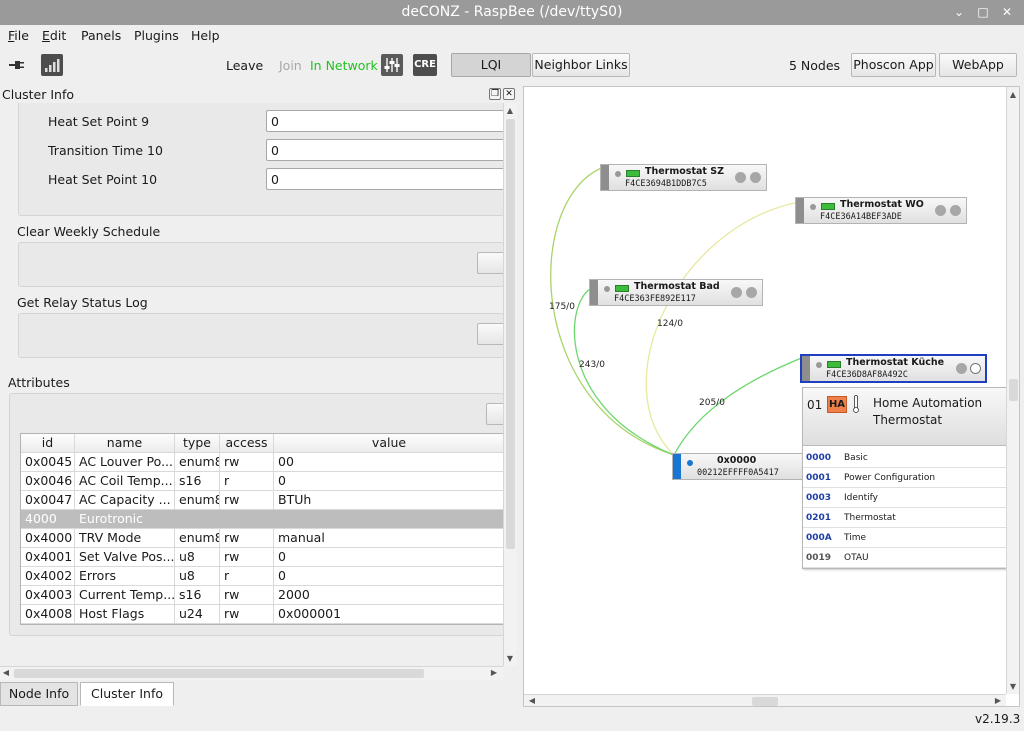 The width and height of the screenshot is (1024, 731). I want to click on leave-button: Leave, so click(244, 65).